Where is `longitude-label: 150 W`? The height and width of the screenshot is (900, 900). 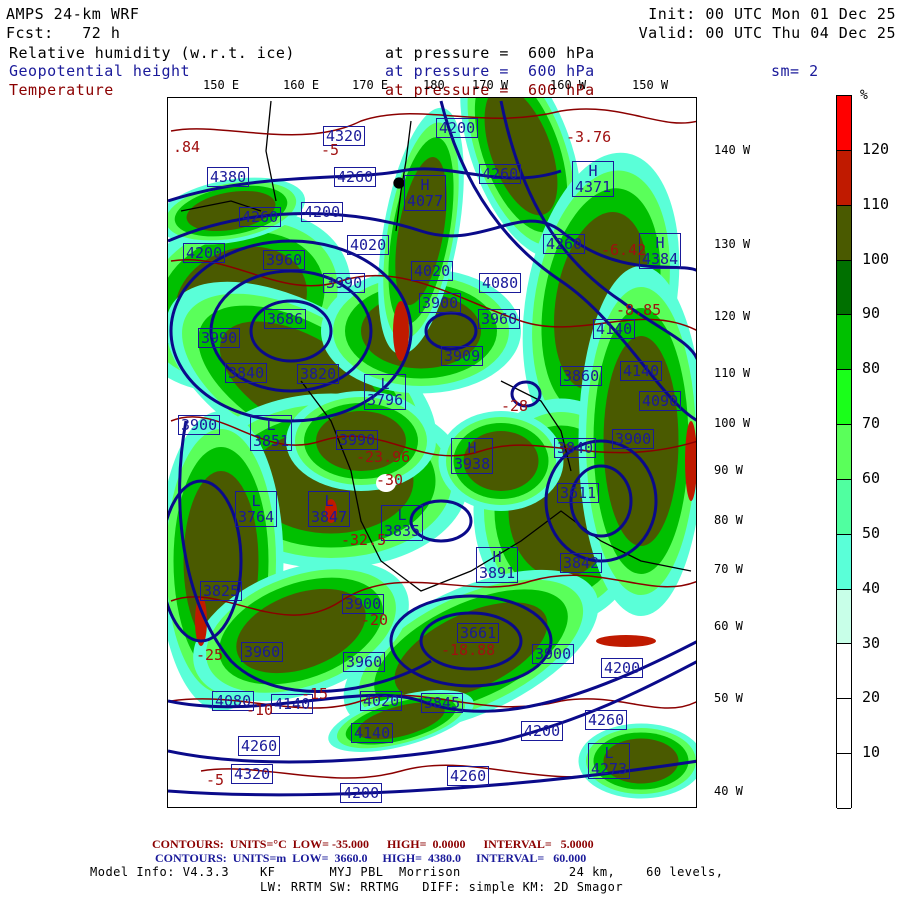 longitude-label: 150 W is located at coordinates (650, 85).